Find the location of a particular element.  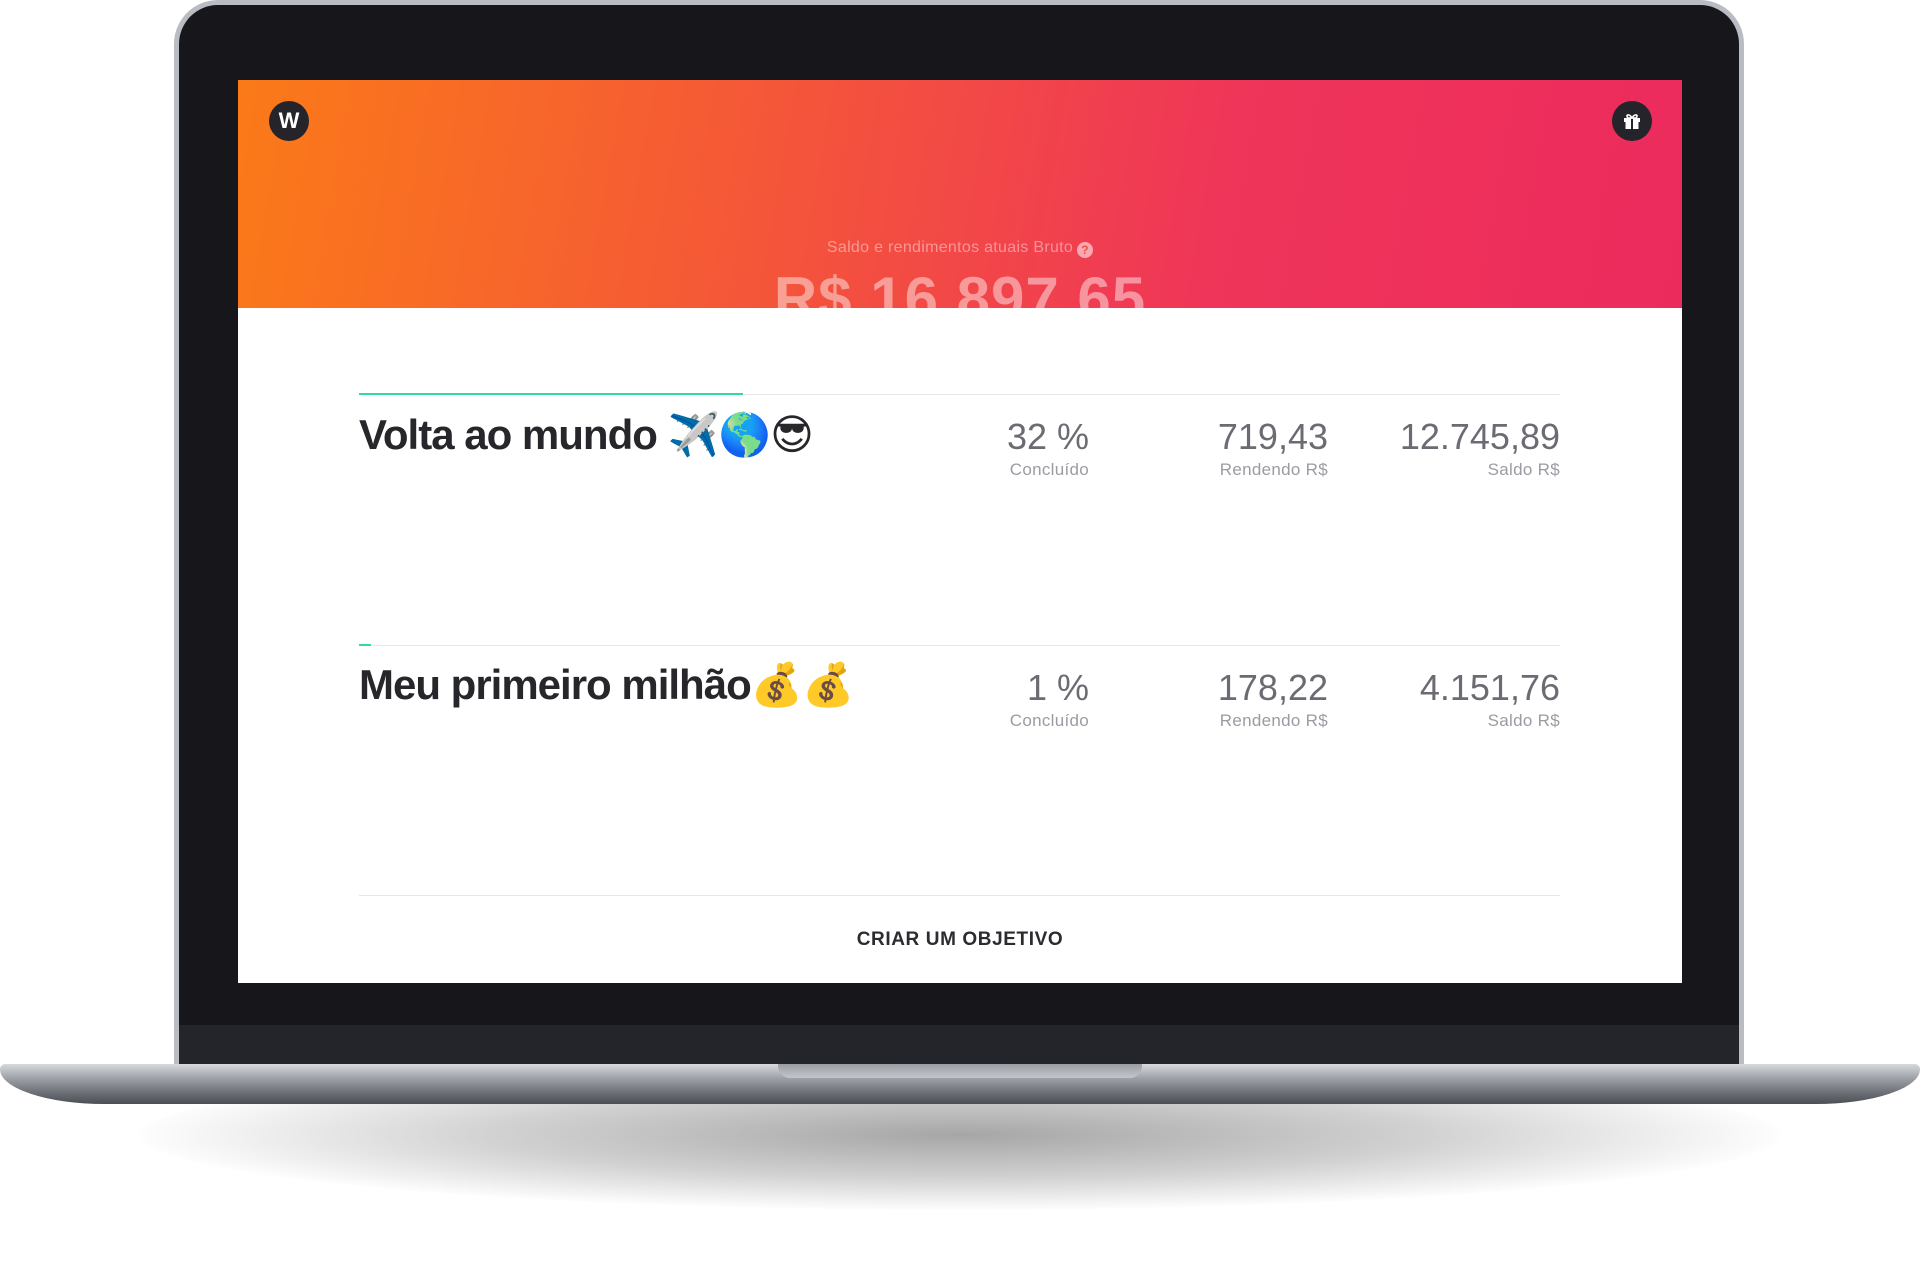

balance-label: Saldo e rendimentos atuais Bruto? is located at coordinates (960, 248).